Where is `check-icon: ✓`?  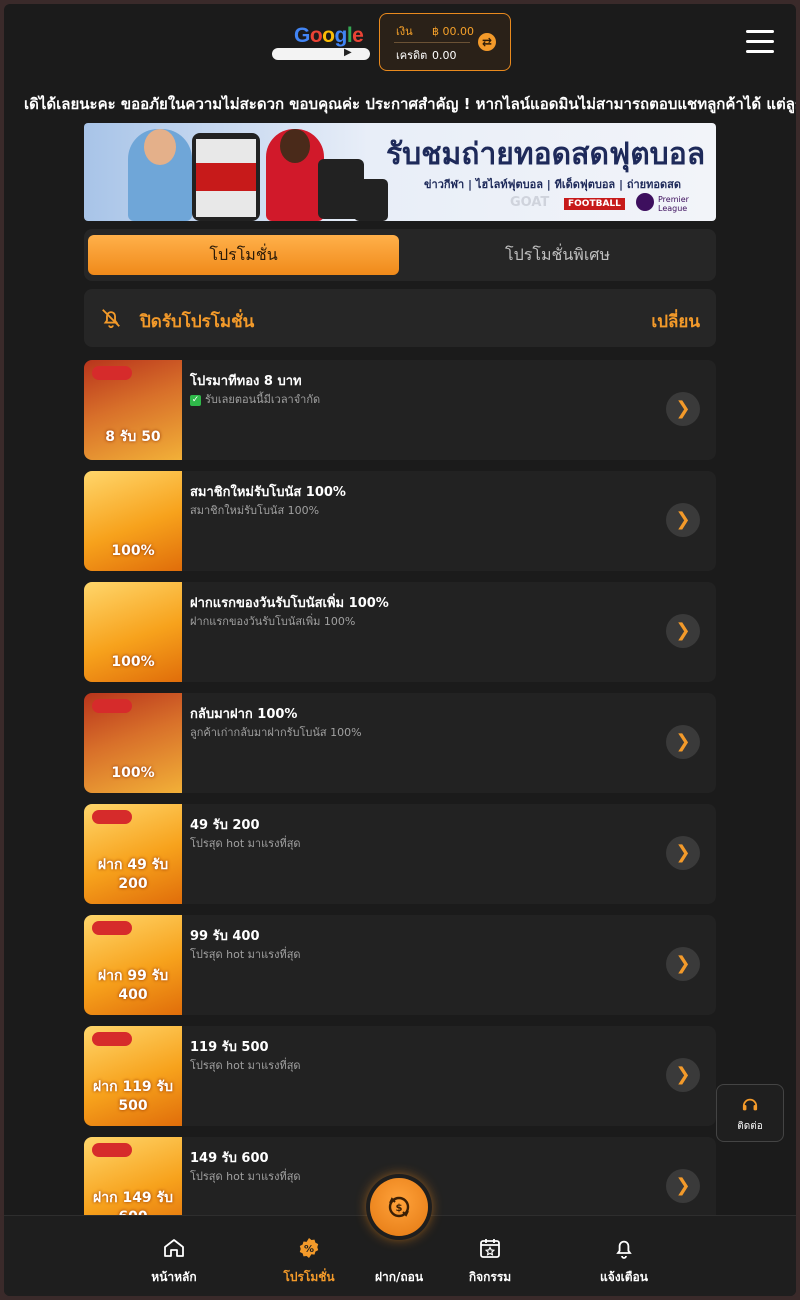
check-icon: ✓ is located at coordinates (195, 400).